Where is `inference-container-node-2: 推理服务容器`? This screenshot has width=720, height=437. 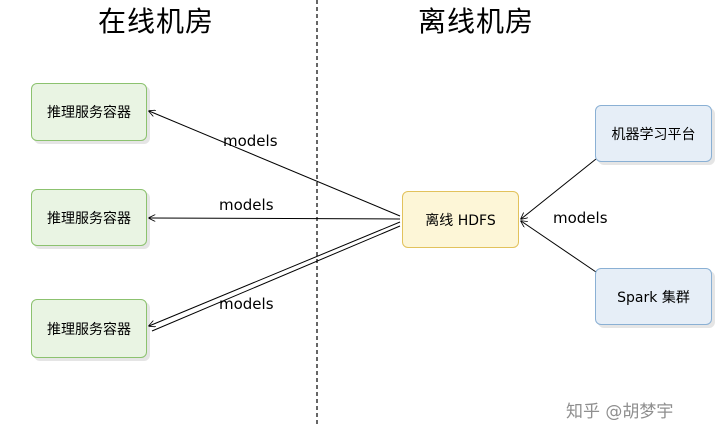 inference-container-node-2: 推理服务容器 is located at coordinates (89, 217).